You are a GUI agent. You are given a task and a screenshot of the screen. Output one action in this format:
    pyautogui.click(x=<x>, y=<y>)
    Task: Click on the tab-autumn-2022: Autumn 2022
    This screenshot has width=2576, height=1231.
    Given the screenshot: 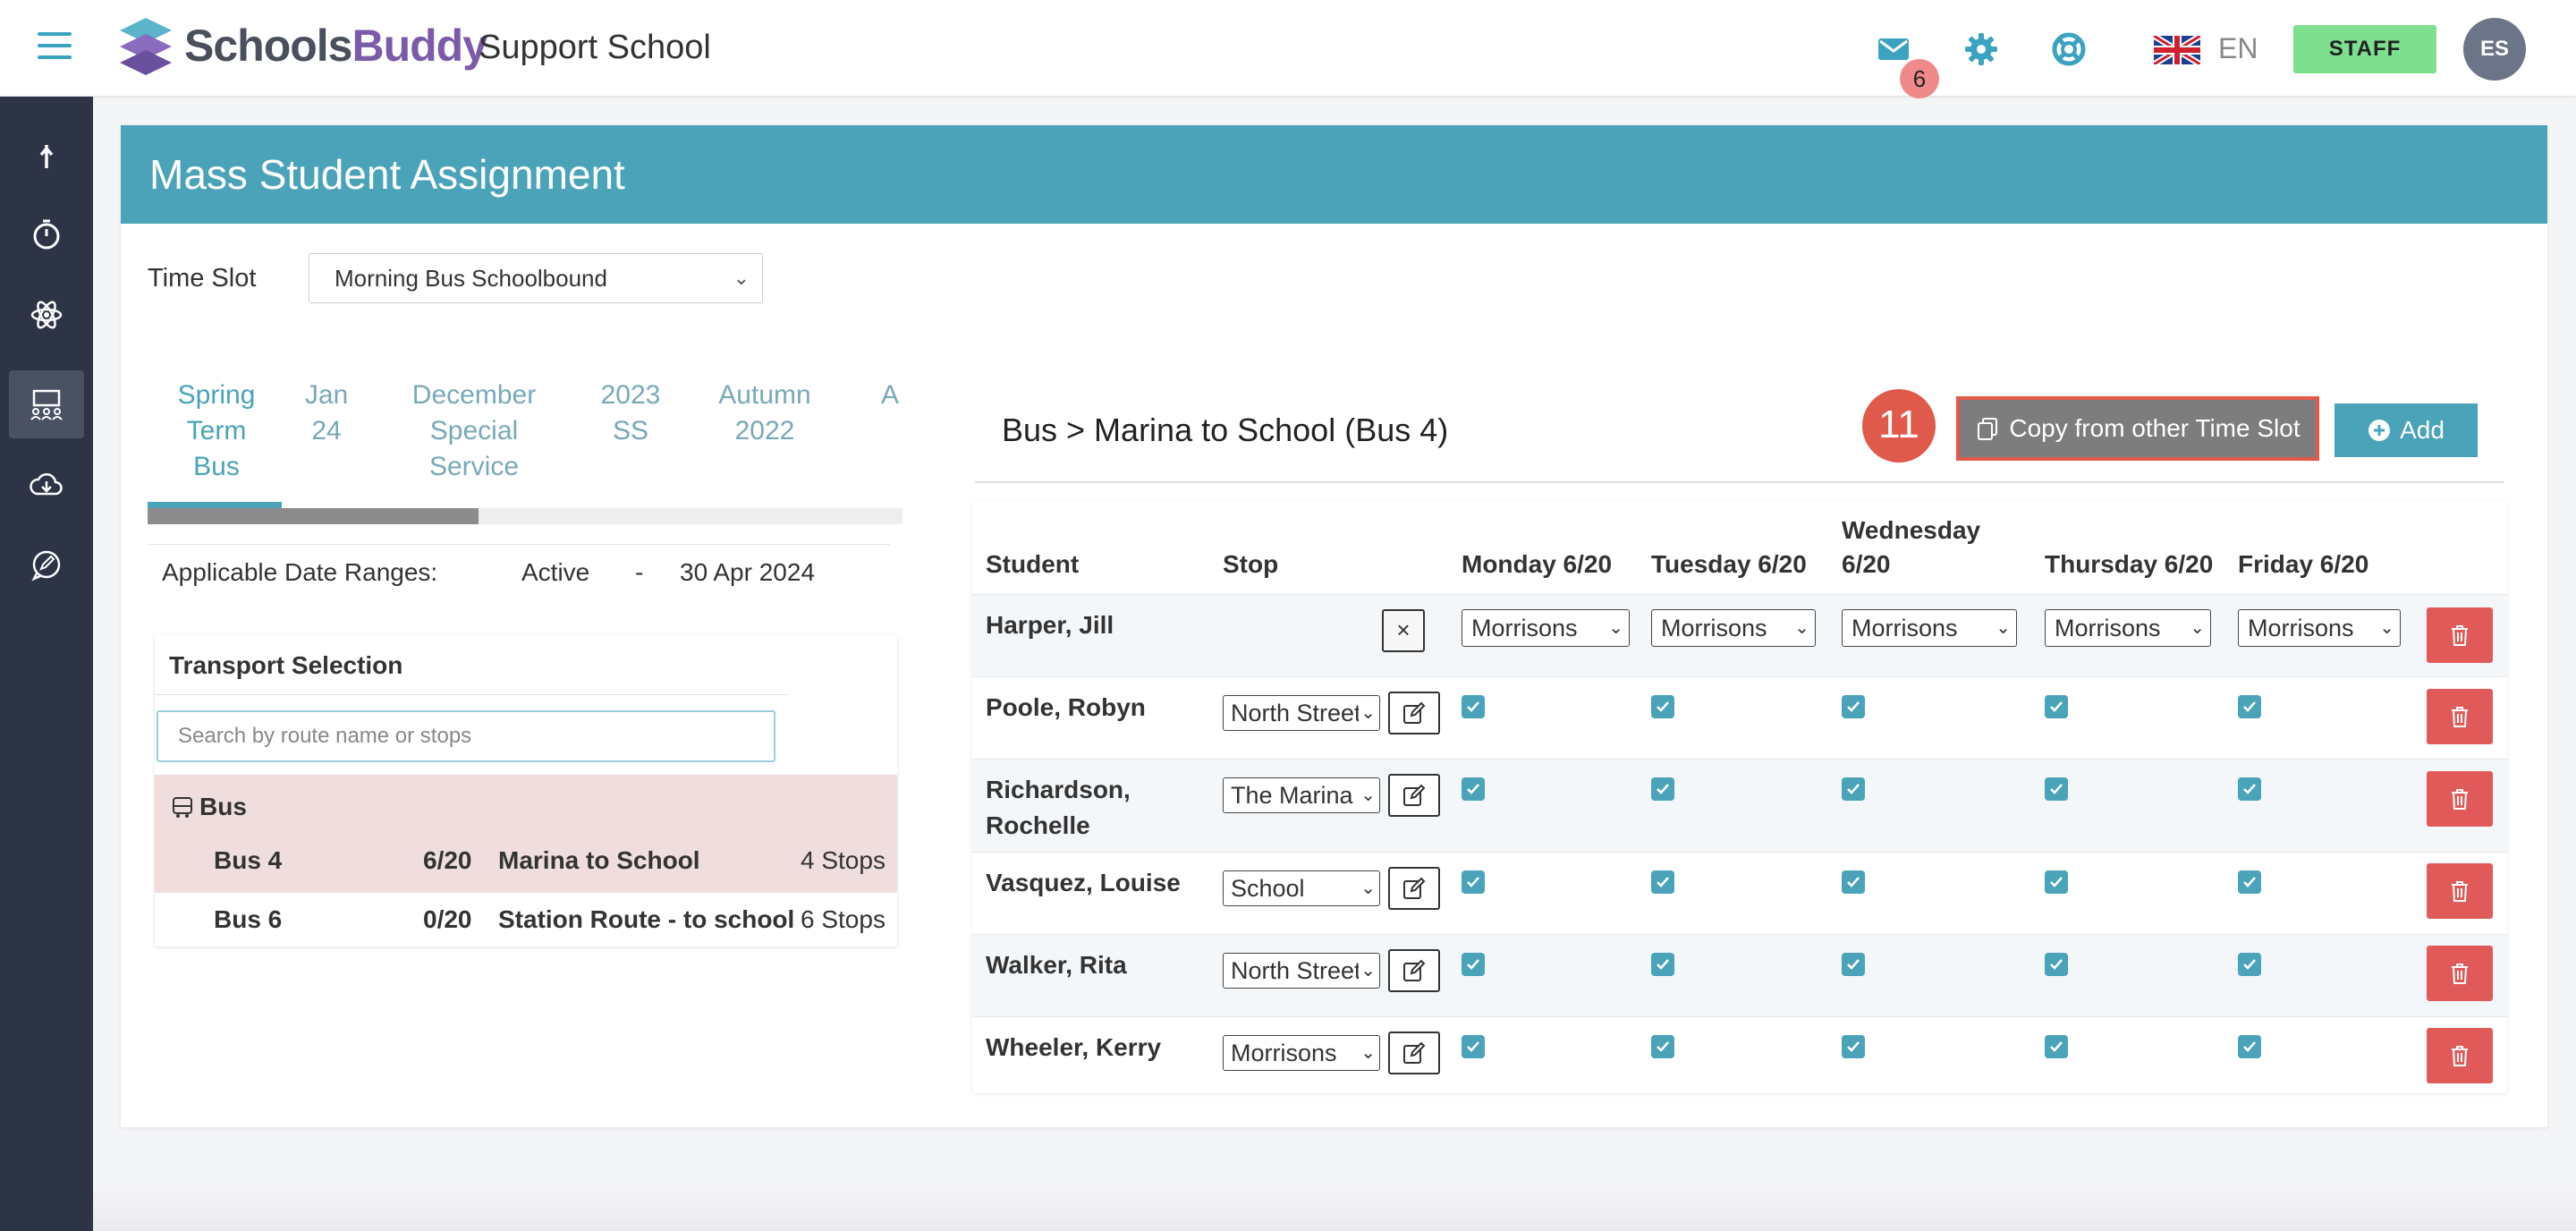 What is the action you would take?
    pyautogui.click(x=765, y=413)
    